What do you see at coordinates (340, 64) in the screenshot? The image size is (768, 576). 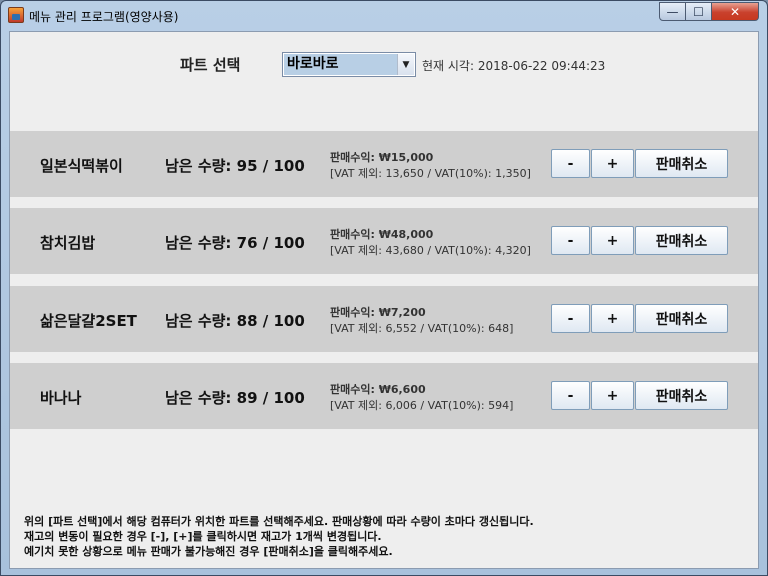 I see `part-select-value: 바로바로` at bounding box center [340, 64].